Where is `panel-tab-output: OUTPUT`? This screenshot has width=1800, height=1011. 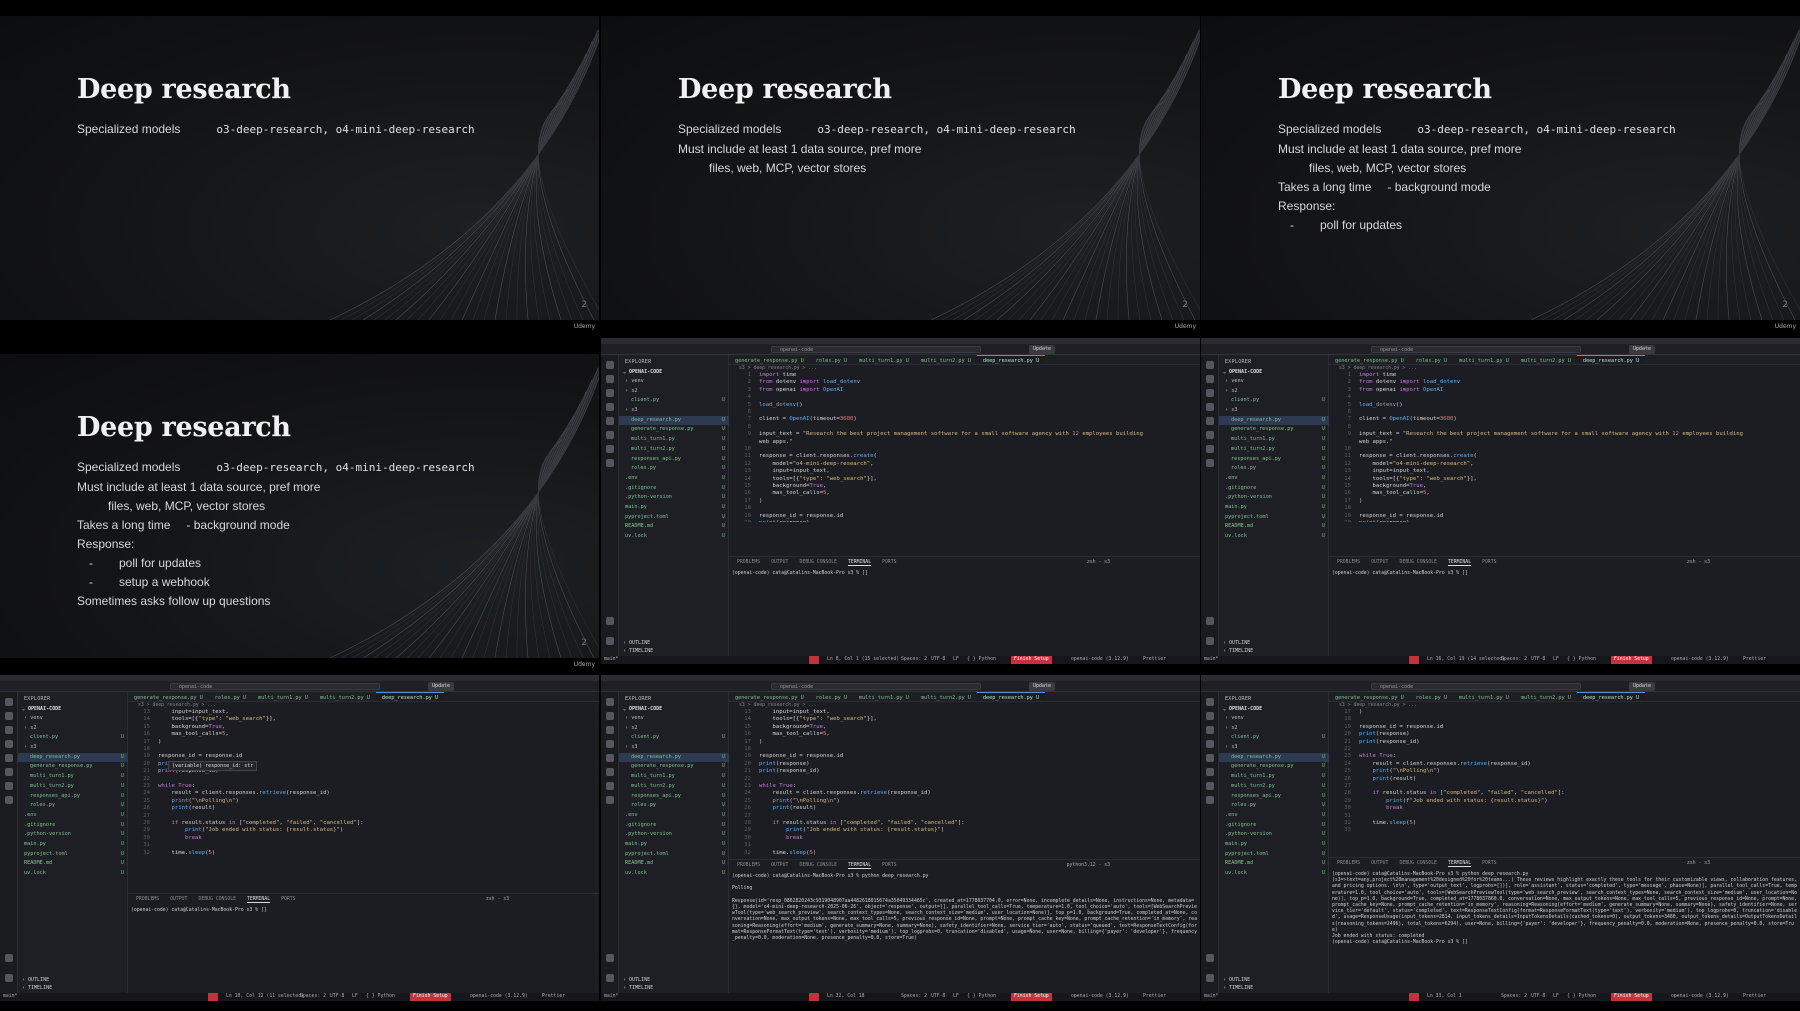 panel-tab-output: OUTPUT is located at coordinates (1379, 863).